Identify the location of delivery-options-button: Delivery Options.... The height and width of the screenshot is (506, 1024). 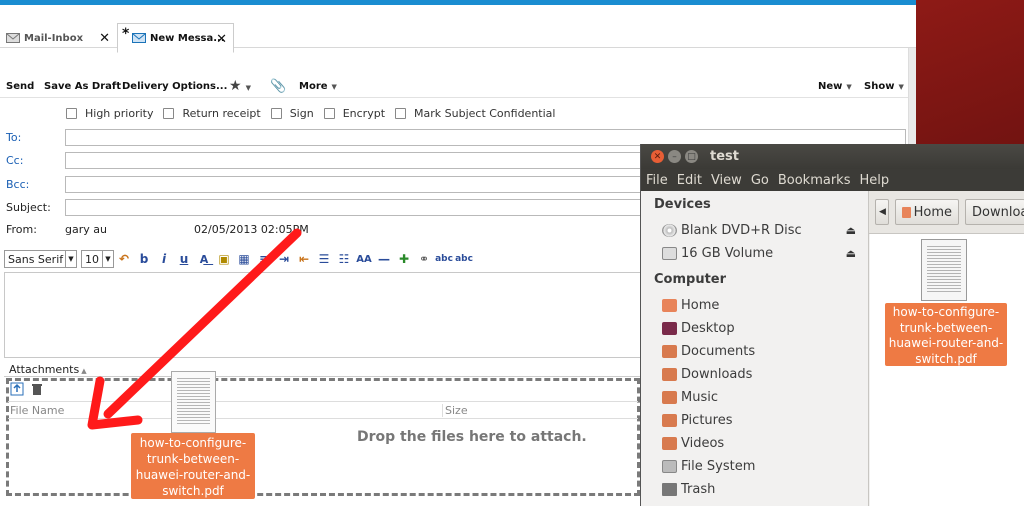
(174, 86).